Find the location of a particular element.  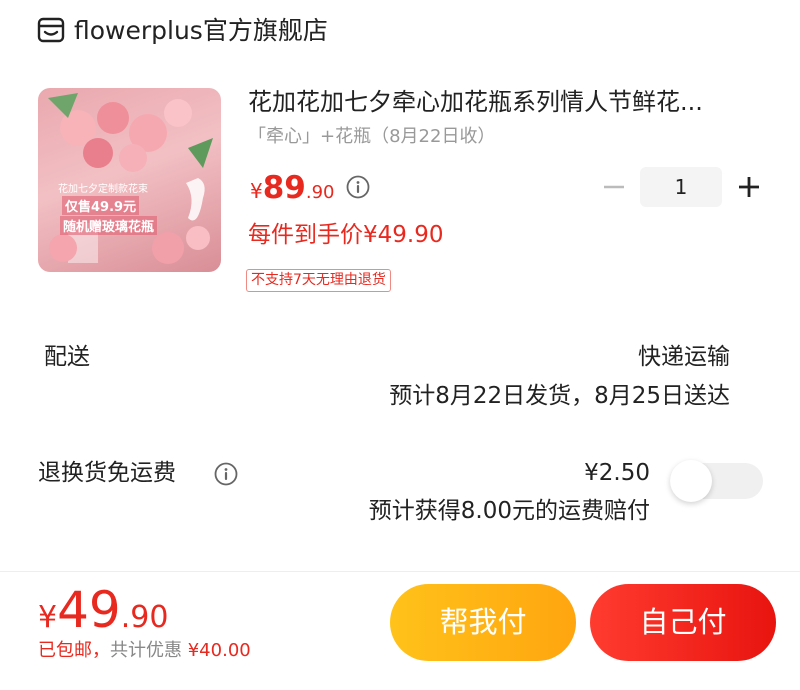

quantity-input: 1 is located at coordinates (681, 187).